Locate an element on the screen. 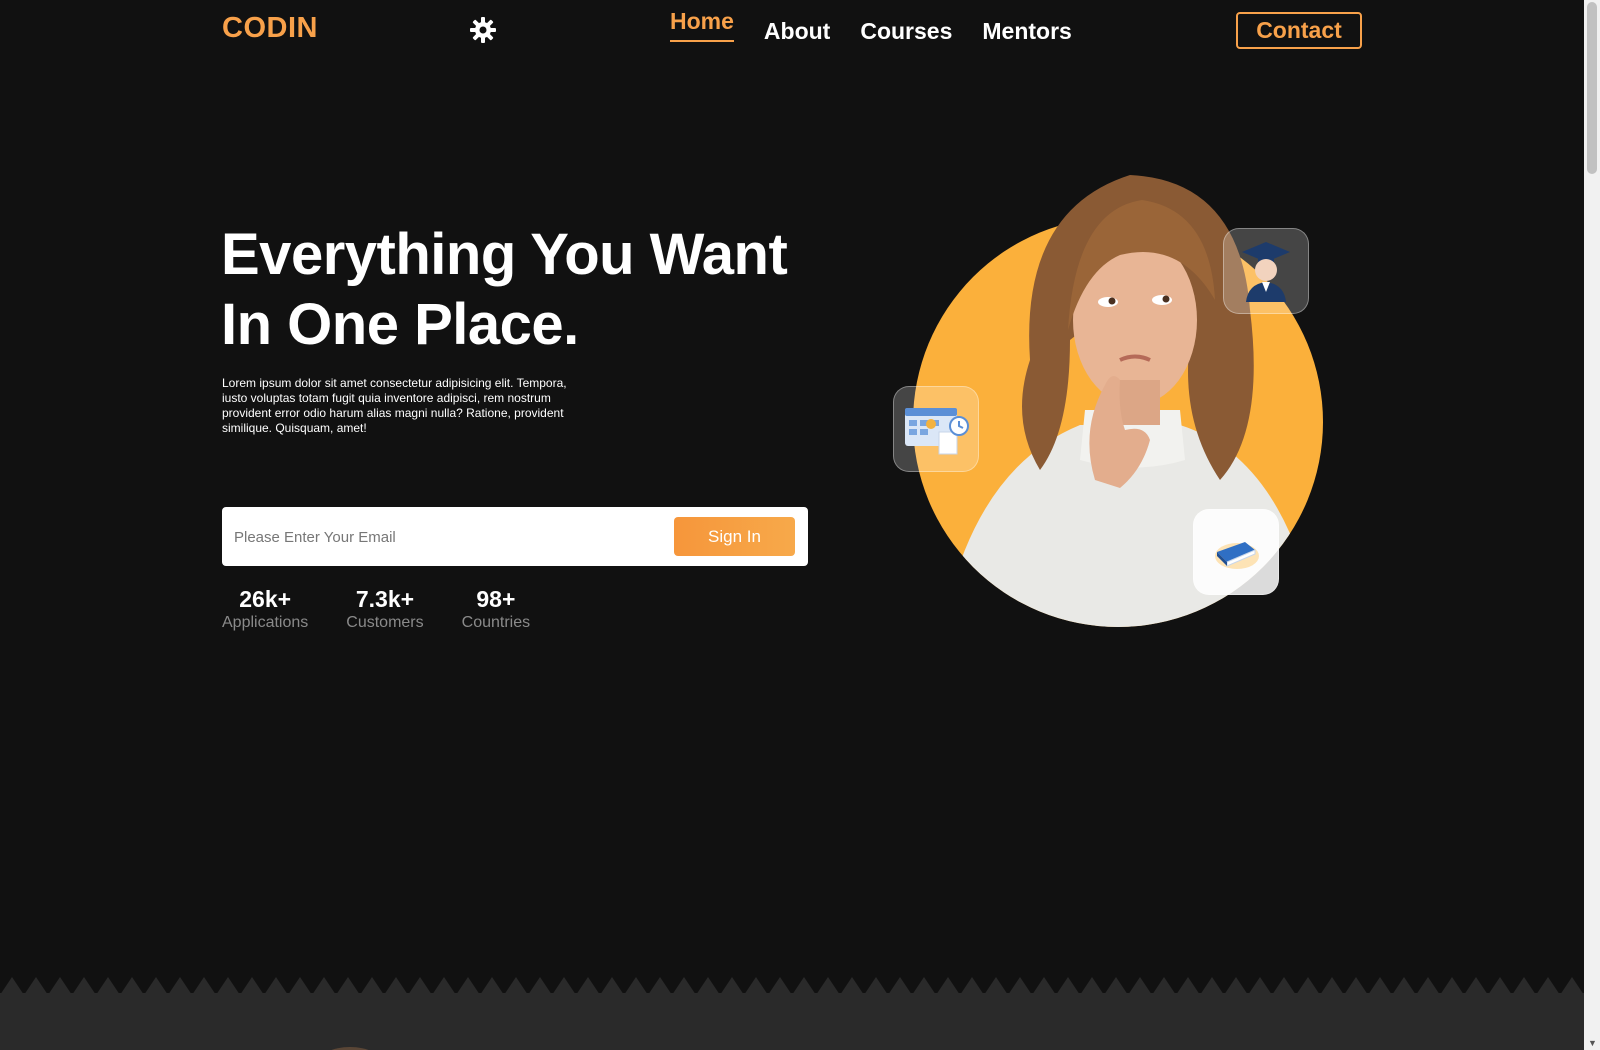  stat-label: Customers is located at coordinates (385, 622).